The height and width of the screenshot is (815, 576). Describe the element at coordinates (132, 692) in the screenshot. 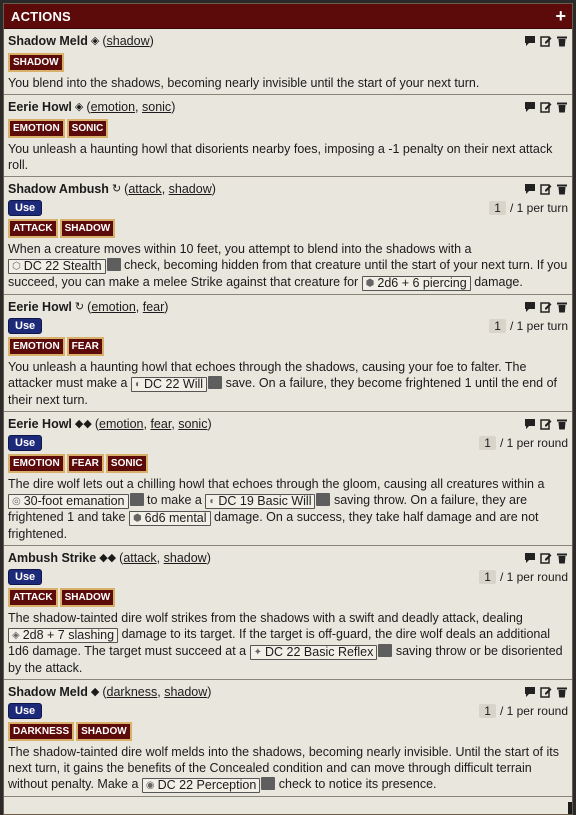

I see `trait-link: darkness` at that location.